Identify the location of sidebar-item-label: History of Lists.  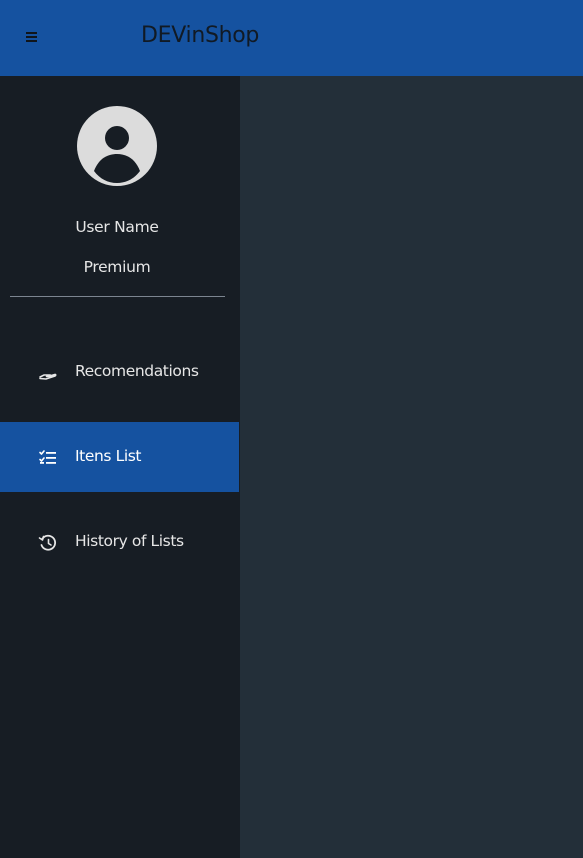
(129, 541).